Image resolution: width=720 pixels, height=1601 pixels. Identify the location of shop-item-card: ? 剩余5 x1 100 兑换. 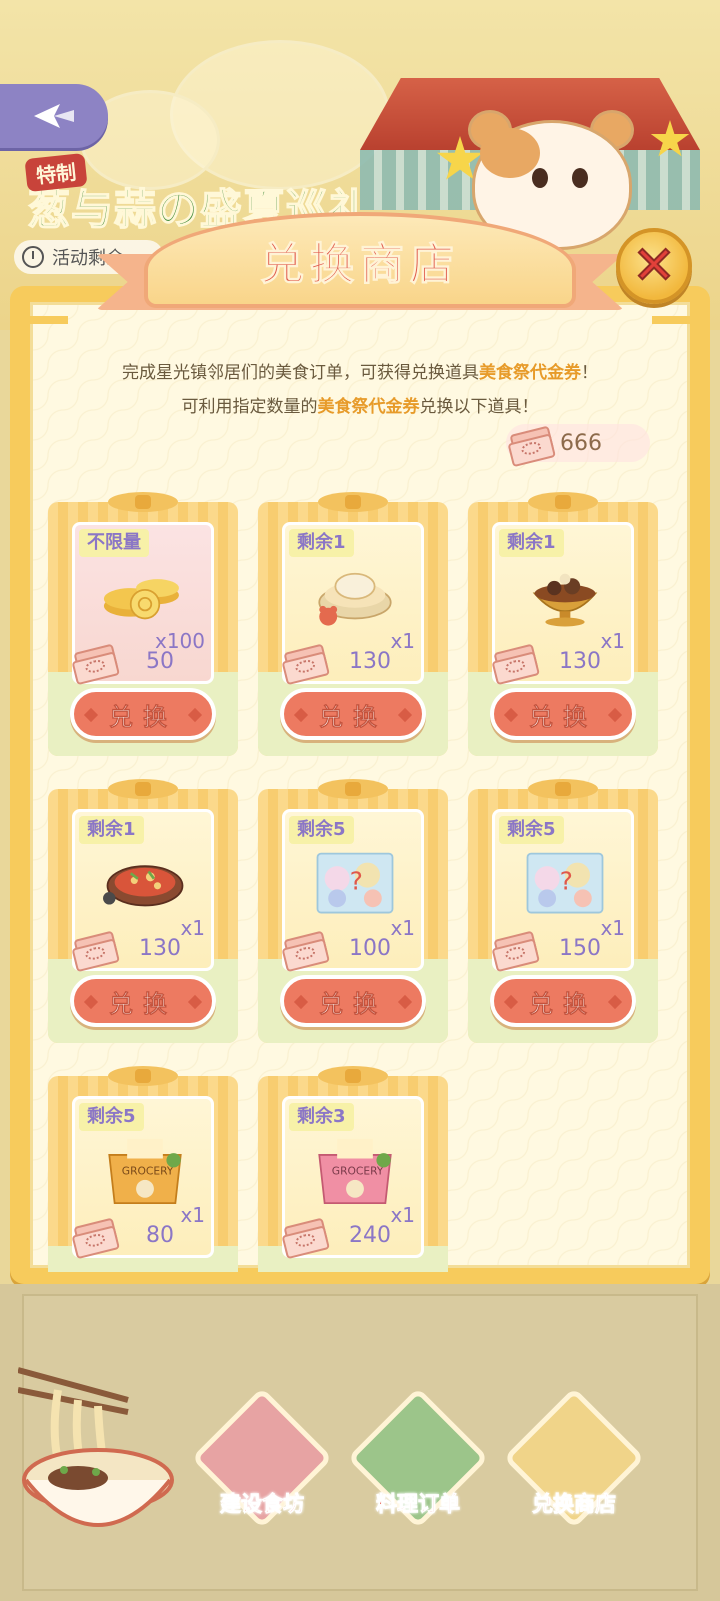
(353, 911).